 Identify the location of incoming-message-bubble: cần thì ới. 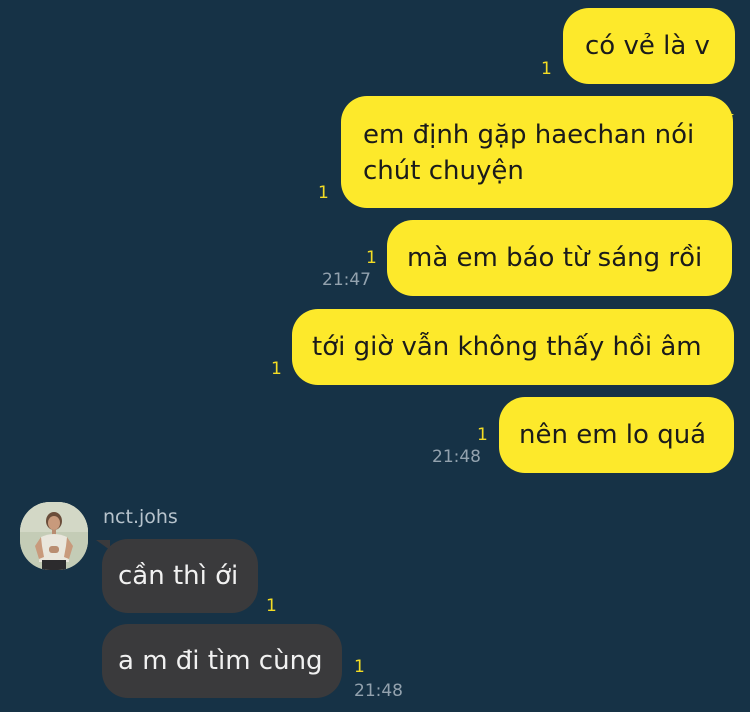
(180, 576).